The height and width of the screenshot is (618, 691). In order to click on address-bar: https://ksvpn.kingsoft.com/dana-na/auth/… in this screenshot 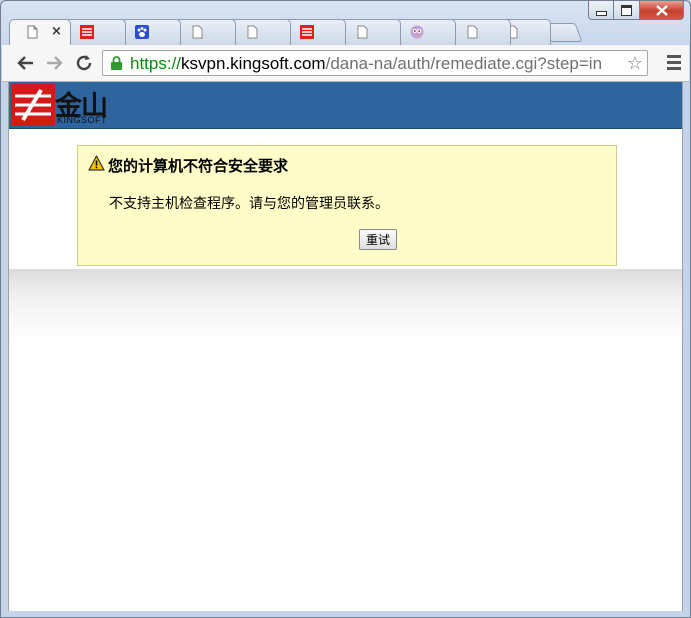, I will do `click(375, 63)`.